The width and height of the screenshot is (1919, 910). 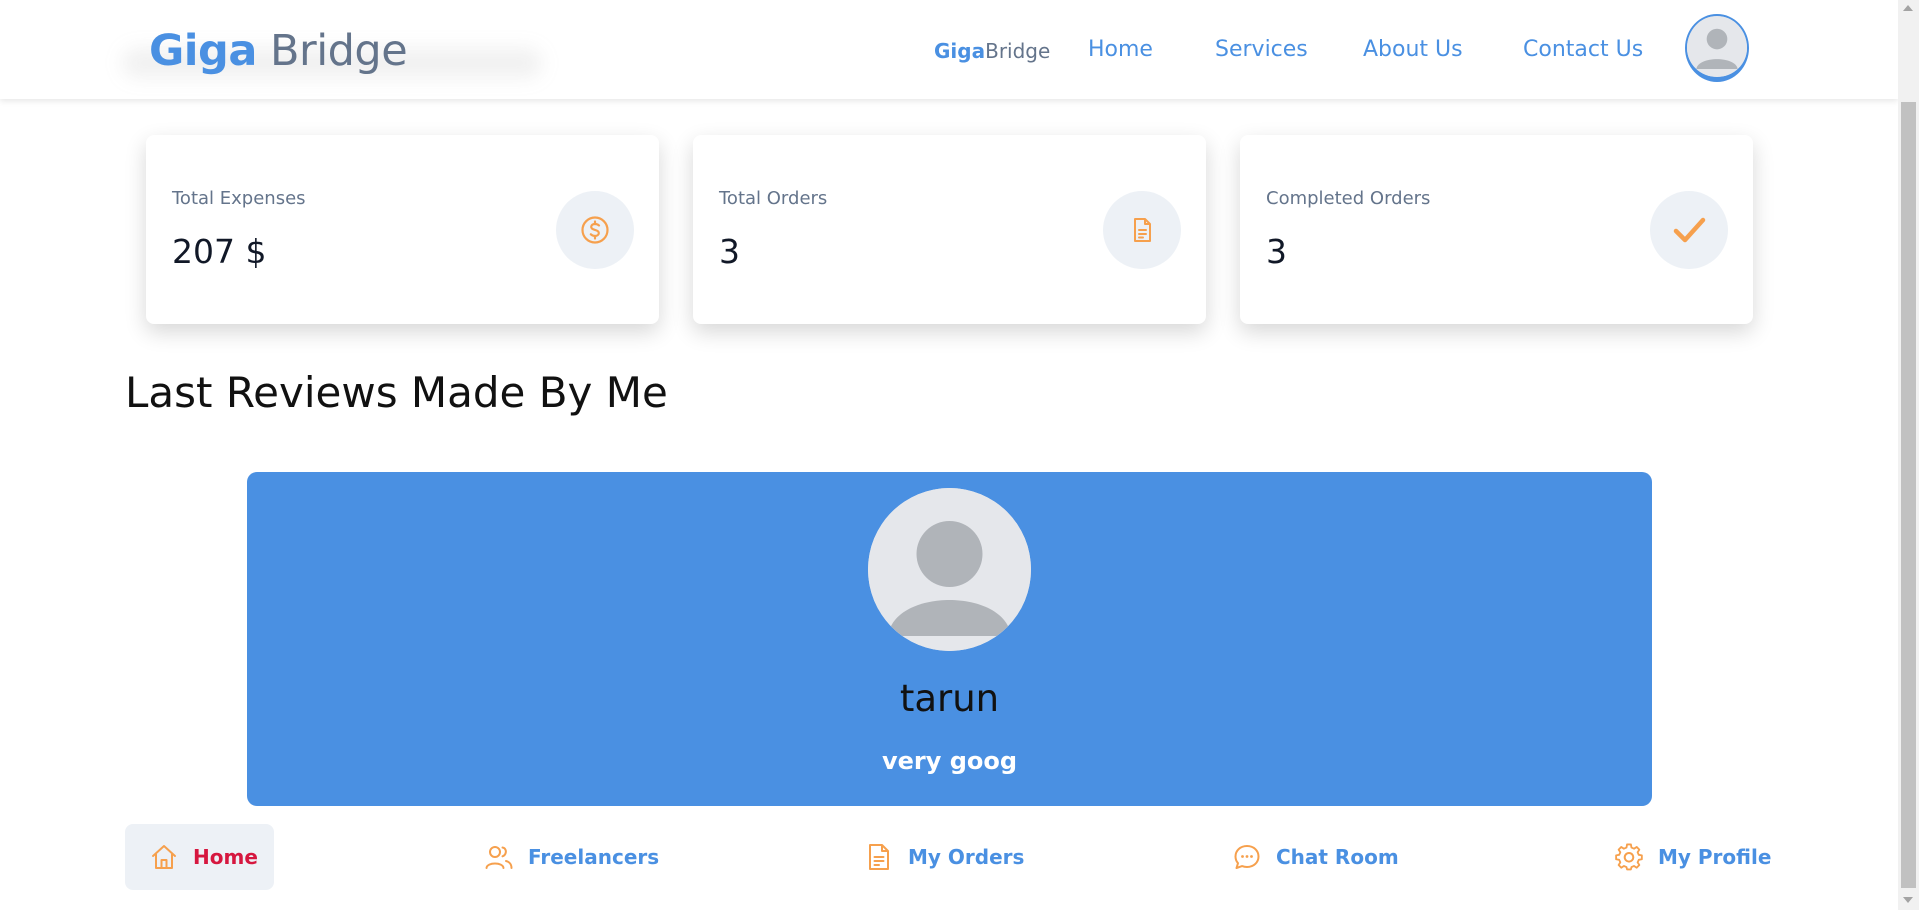 What do you see at coordinates (239, 198) in the screenshot?
I see `stat-label: Total Expenses` at bounding box center [239, 198].